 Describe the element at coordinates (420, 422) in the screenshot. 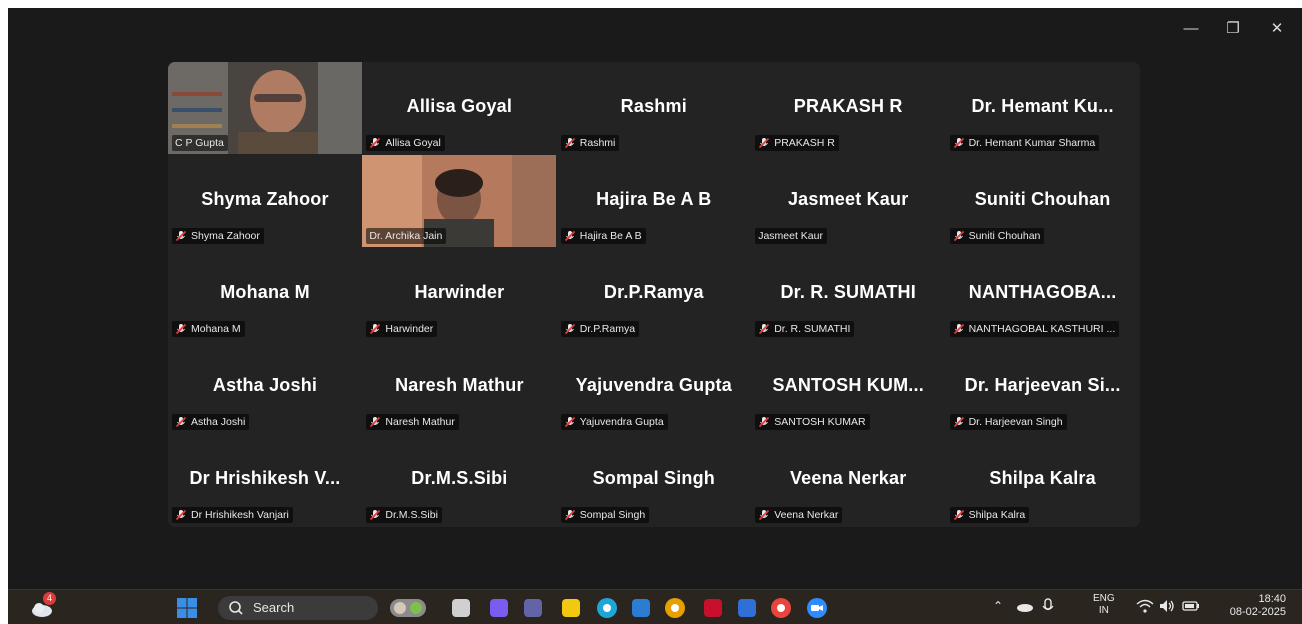

I see `participant-name-text: Naresh Mathur` at that location.